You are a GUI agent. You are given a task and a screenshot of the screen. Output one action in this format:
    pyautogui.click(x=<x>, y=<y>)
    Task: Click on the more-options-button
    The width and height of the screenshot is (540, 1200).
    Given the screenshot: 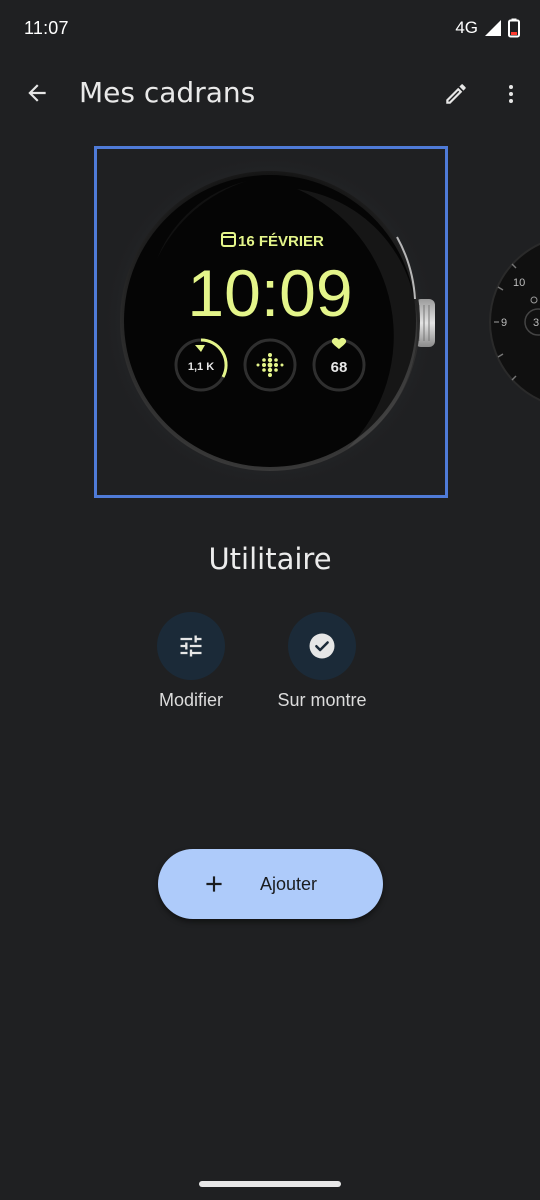 What is the action you would take?
    pyautogui.click(x=511, y=94)
    